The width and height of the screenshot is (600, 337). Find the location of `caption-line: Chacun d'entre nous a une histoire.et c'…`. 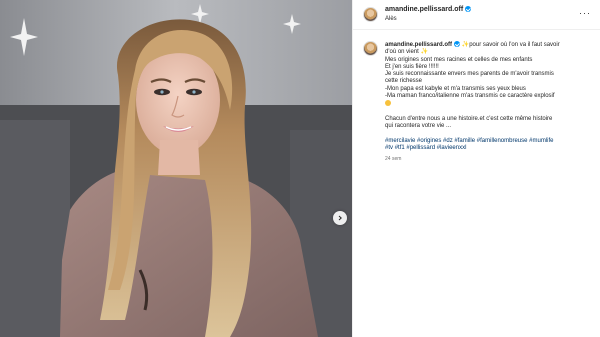

caption-line: Chacun d'entre nous a une histoire.et c'… is located at coordinates (469, 118).